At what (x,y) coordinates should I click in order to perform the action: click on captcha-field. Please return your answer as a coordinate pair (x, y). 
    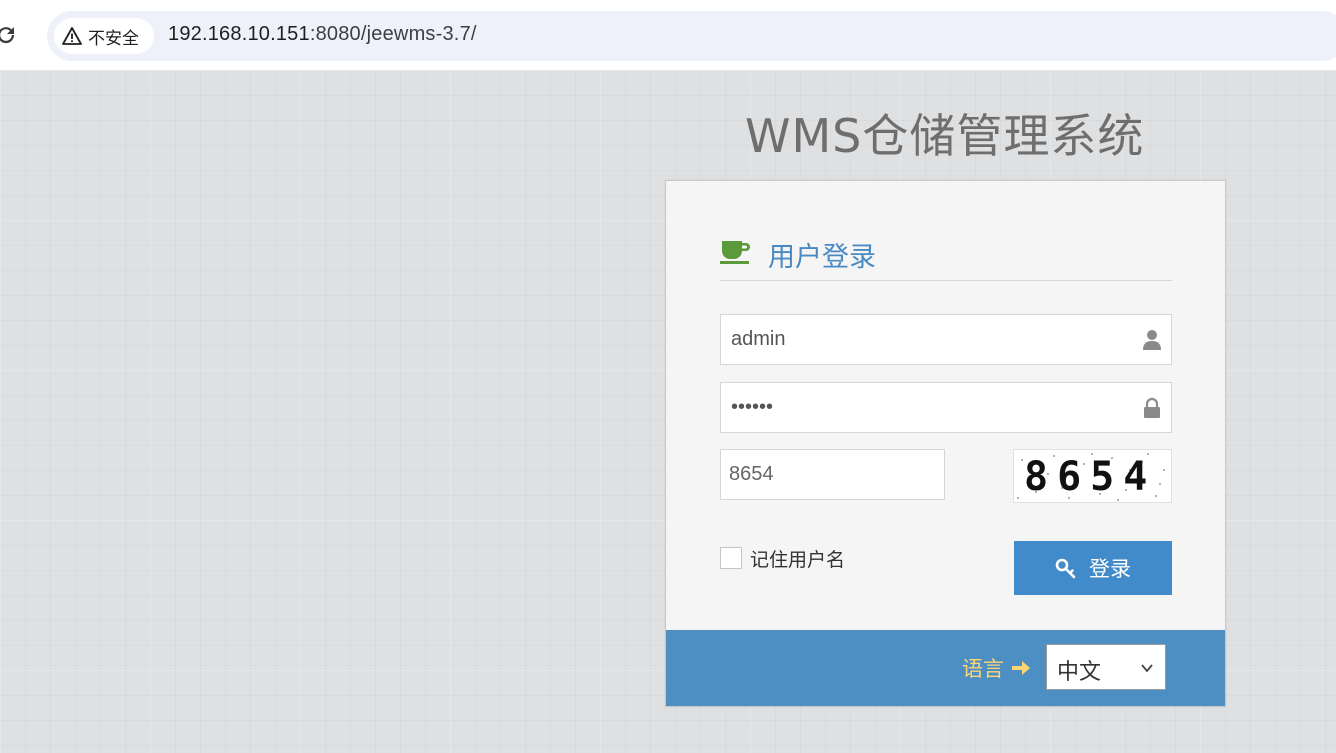
    Looking at the image, I should click on (832, 474).